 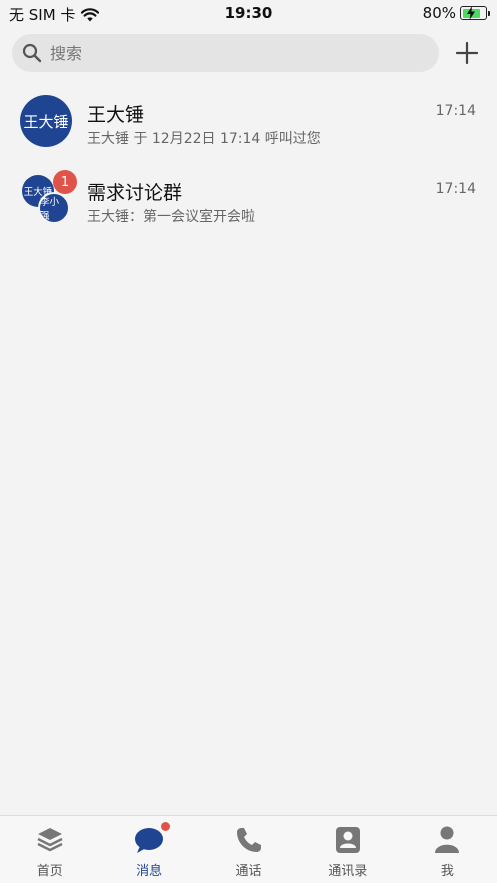 What do you see at coordinates (166, 826) in the screenshot?
I see `notification-dot` at bounding box center [166, 826].